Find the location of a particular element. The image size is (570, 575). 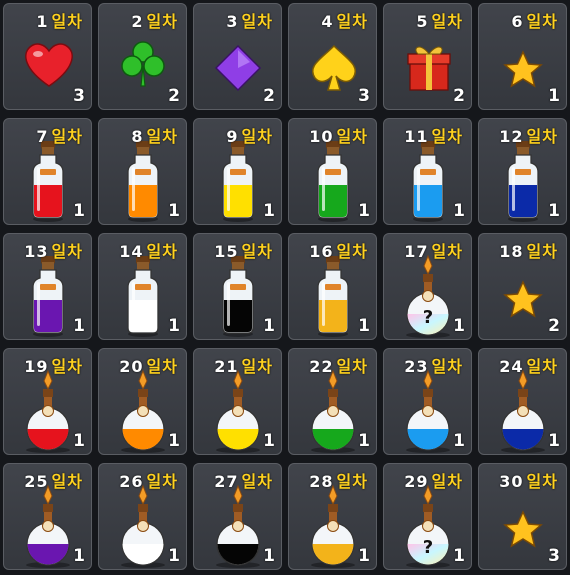

day-label: 4 일차 is located at coordinates (344, 20).